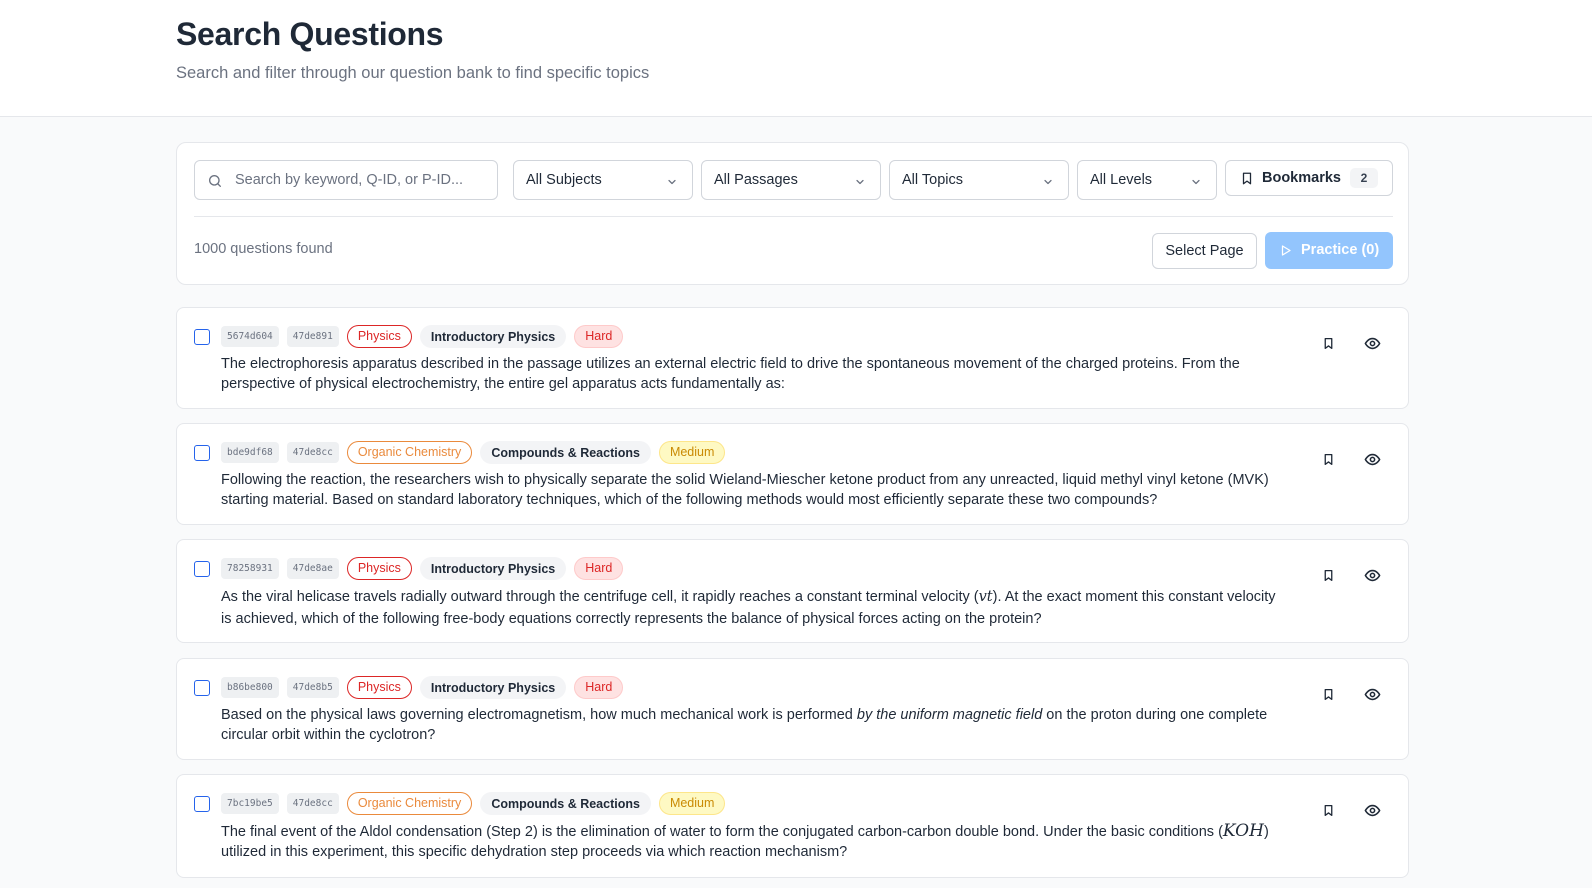 This screenshot has height=888, width=1592. What do you see at coordinates (979, 180) in the screenshot?
I see `topic-select: All Topics` at bounding box center [979, 180].